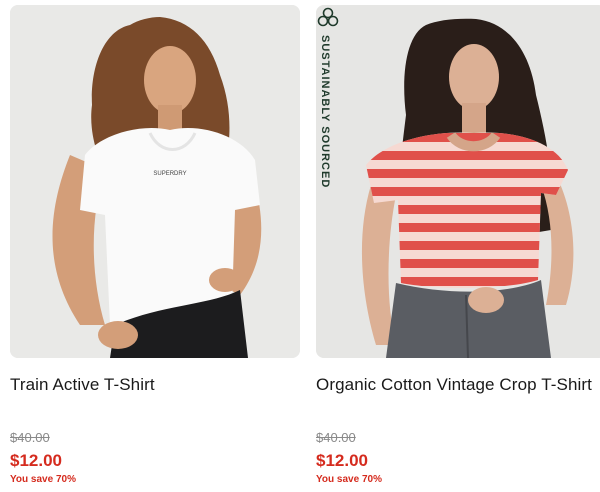  I want to click on product-title: Train Active T-Shirt, so click(82, 385).